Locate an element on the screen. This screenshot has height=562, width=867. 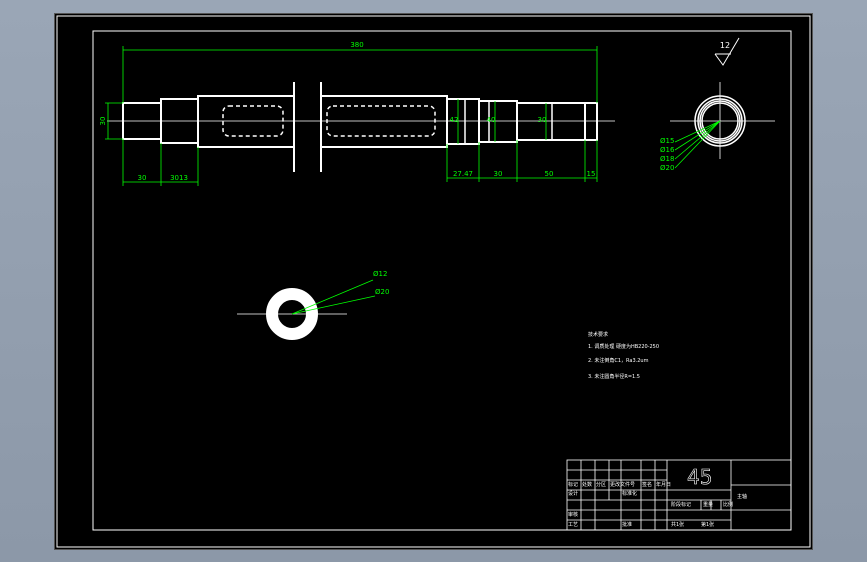
roughness-symbol: 12 is located at coordinates (727, 51).